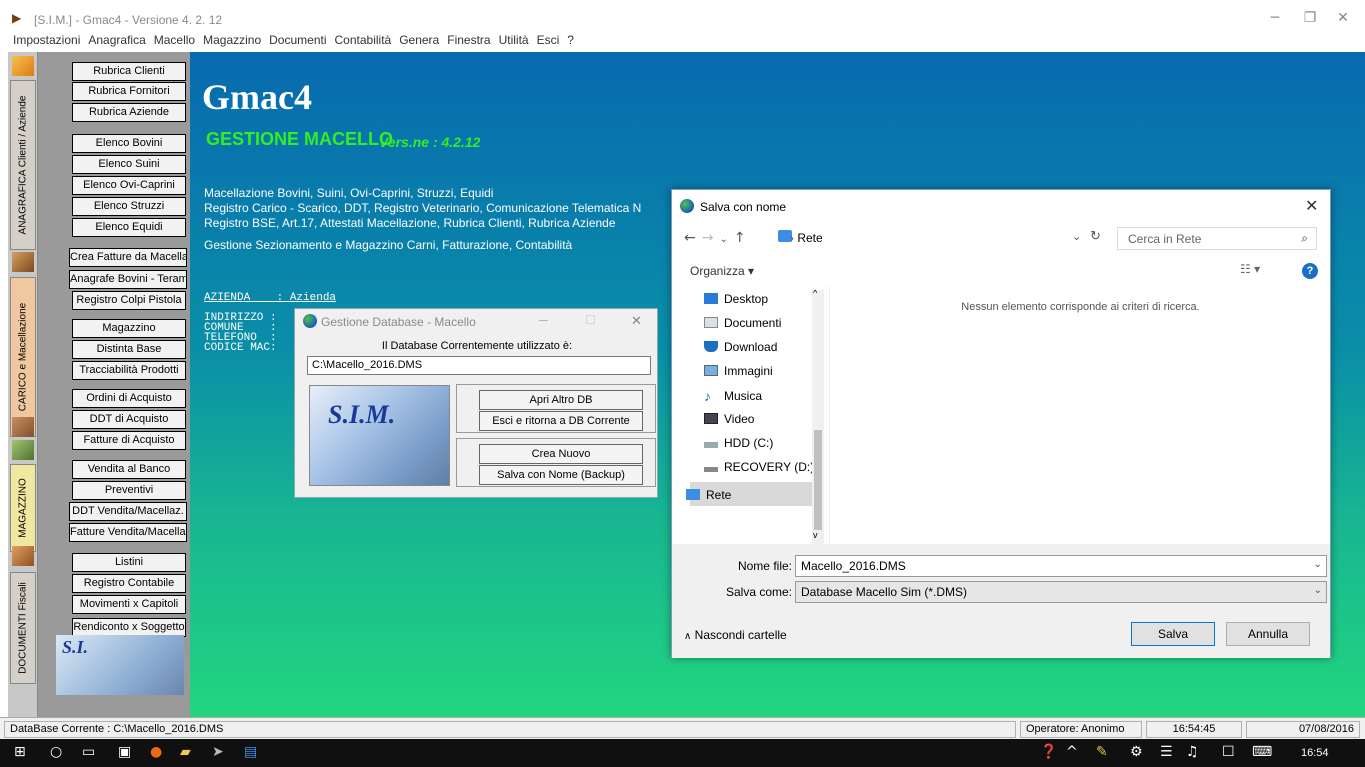 The width and height of the screenshot is (1365, 767). What do you see at coordinates (561, 475) in the screenshot?
I see `save-as-backup-button: Salva con Nome (Backup)` at bounding box center [561, 475].